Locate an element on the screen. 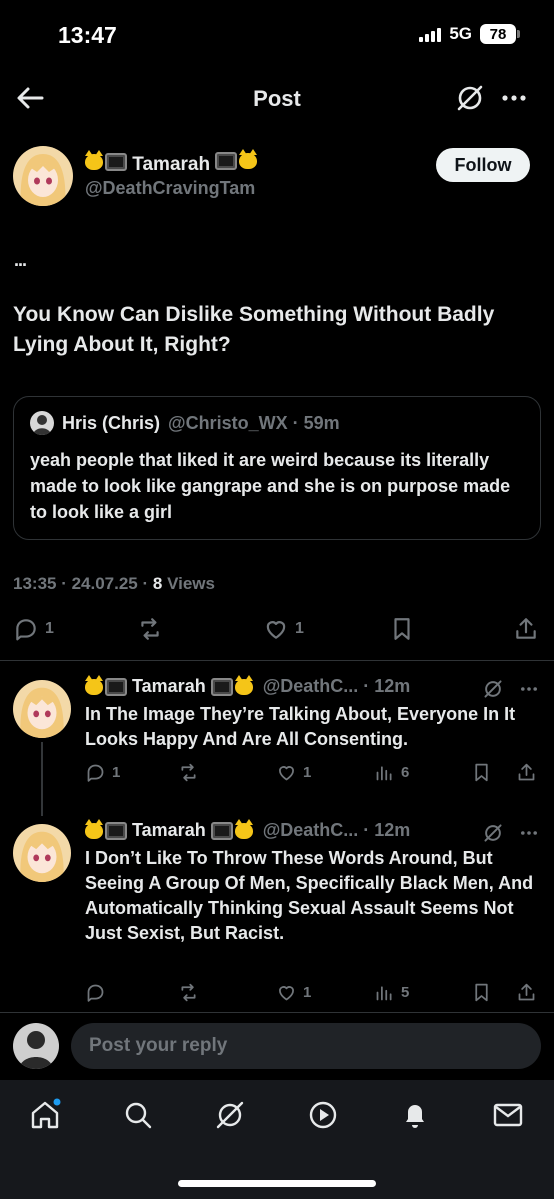 The width and height of the screenshot is (554, 1199). mail-icon is located at coordinates (508, 1115).